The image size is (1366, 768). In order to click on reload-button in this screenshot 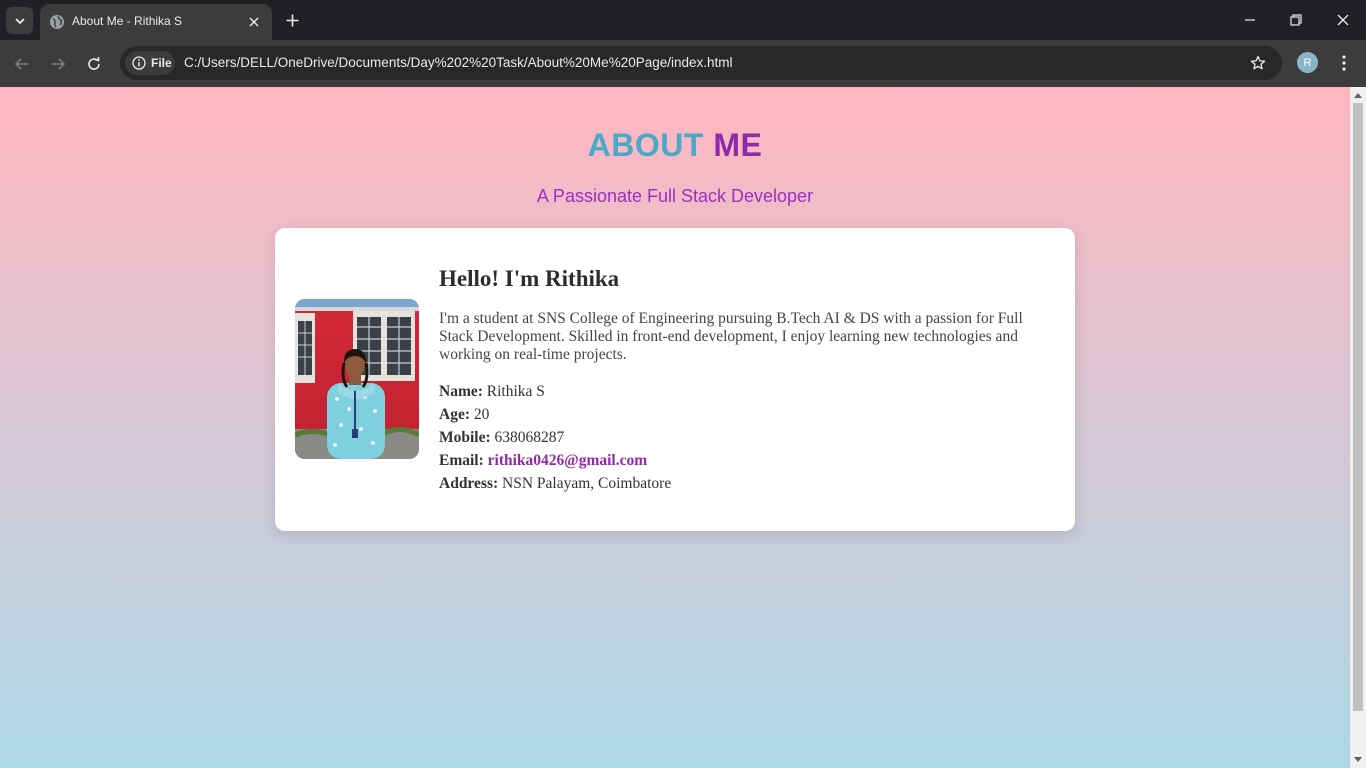, I will do `click(94, 64)`.